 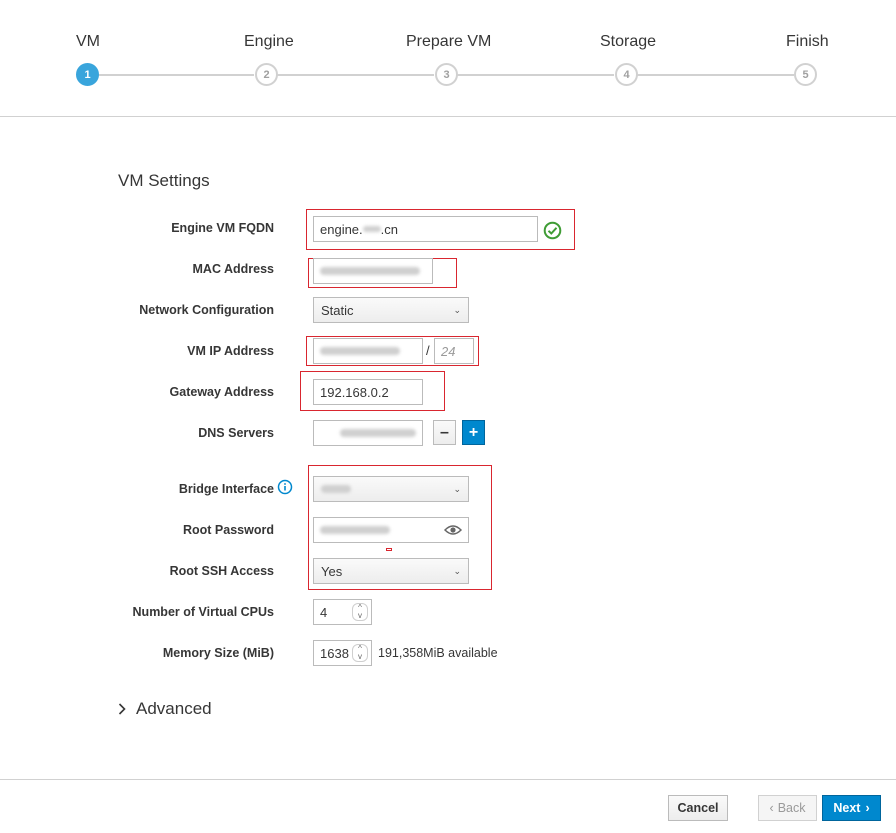 What do you see at coordinates (206, 310) in the screenshot?
I see `network-label: Network Configuration` at bounding box center [206, 310].